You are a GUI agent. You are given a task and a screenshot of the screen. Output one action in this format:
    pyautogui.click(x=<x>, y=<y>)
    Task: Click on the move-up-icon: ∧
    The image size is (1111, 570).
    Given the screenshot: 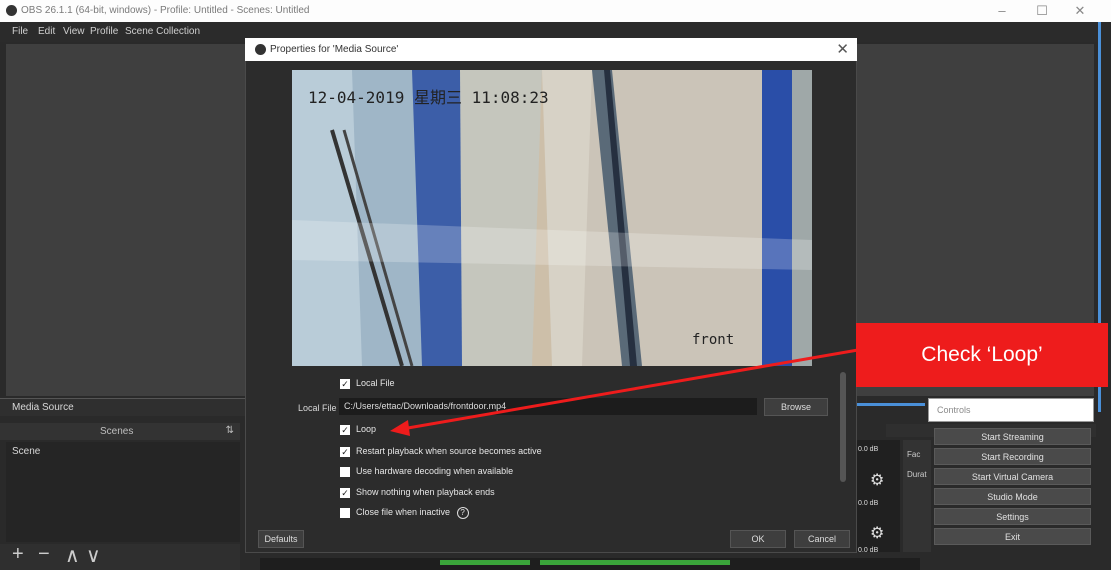 What is the action you would take?
    pyautogui.click(x=72, y=555)
    